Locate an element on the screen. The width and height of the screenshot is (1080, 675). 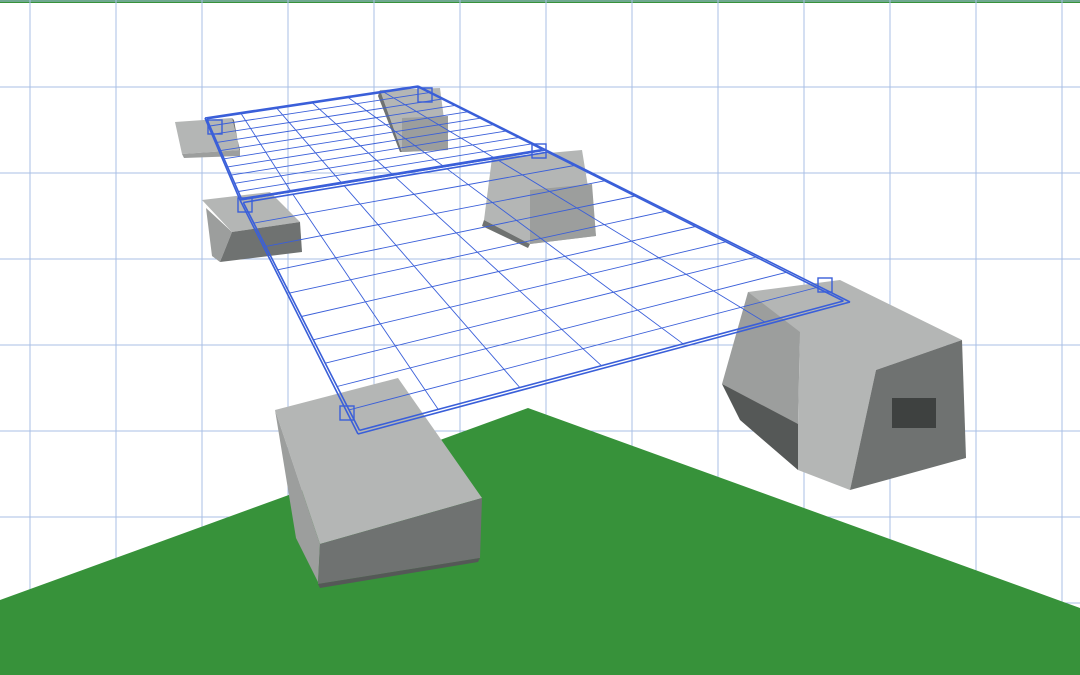
ballast-block-front-right is located at coordinates (844, 385).